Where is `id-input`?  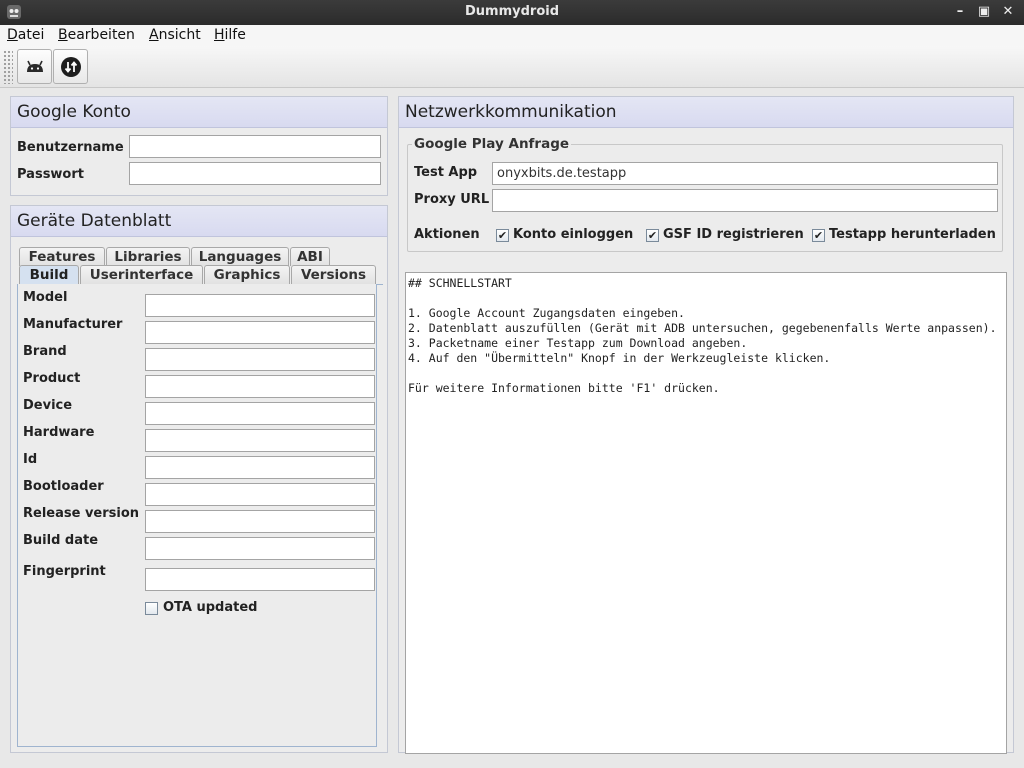 id-input is located at coordinates (260, 467).